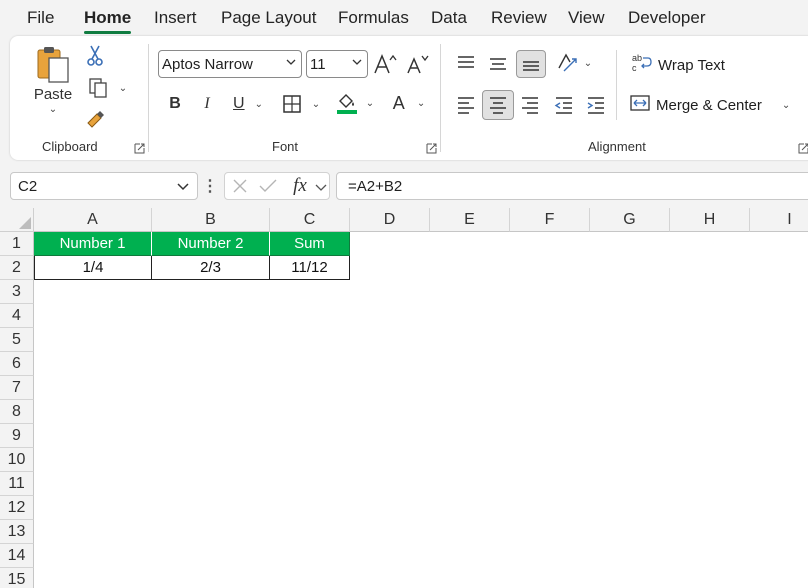 This screenshot has height=588, width=808. What do you see at coordinates (418, 64) in the screenshot?
I see `decrease-font-size-button` at bounding box center [418, 64].